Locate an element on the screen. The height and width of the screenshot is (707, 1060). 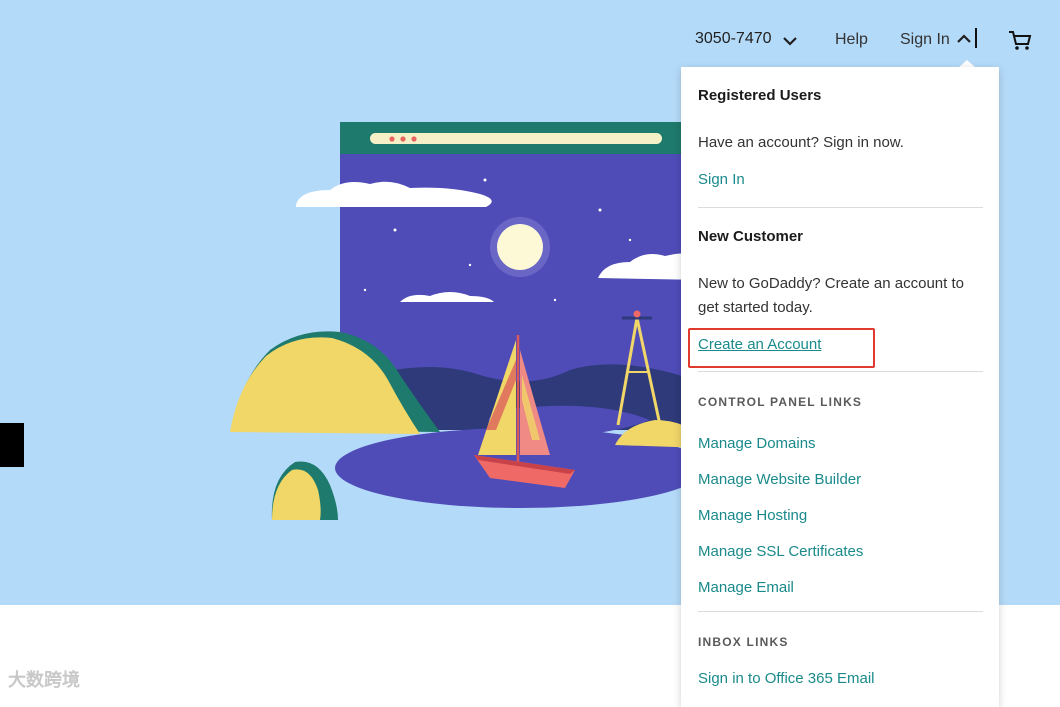
chevron-down-icon is located at coordinates (790, 41).